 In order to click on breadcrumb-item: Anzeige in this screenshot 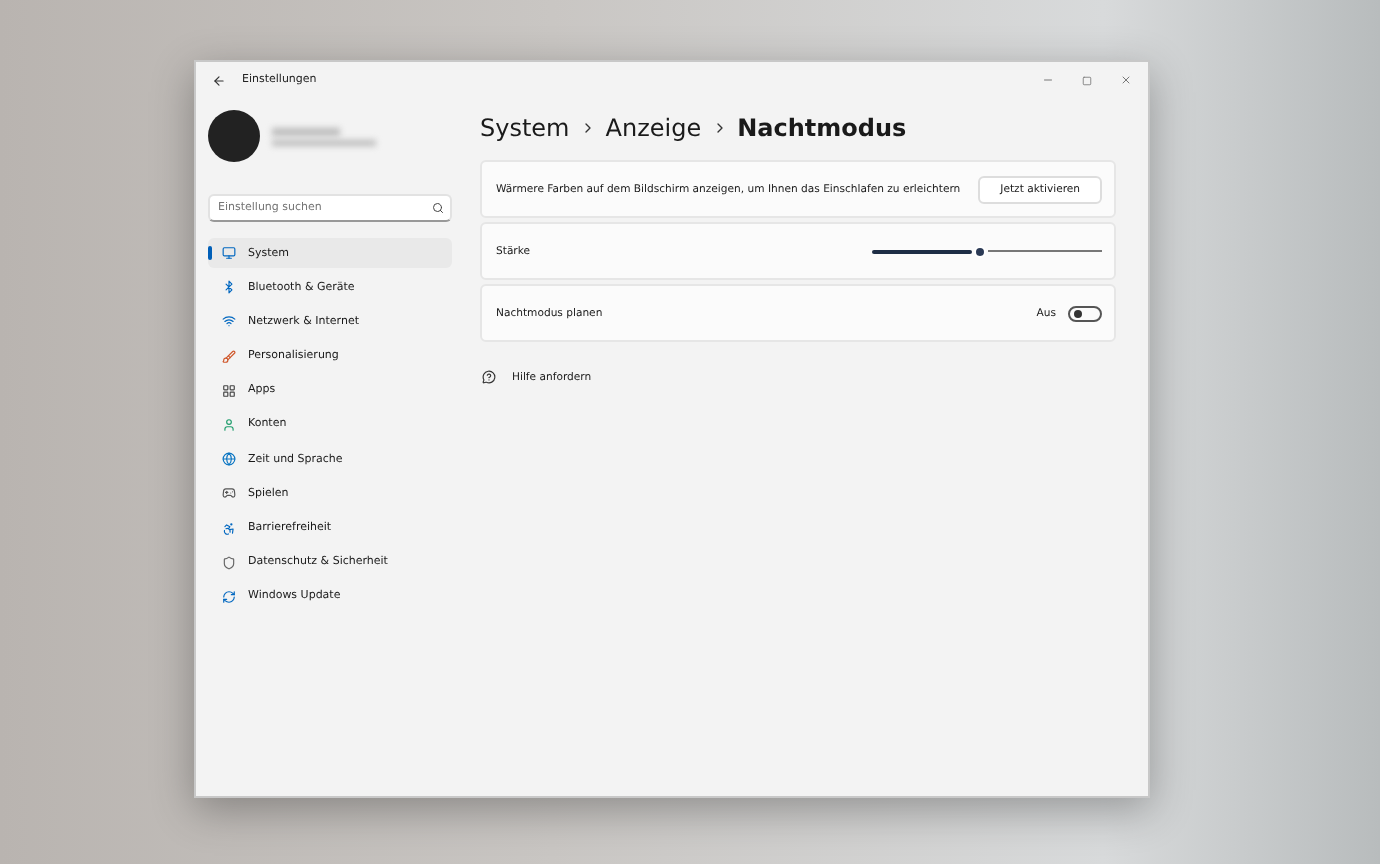, I will do `click(653, 128)`.